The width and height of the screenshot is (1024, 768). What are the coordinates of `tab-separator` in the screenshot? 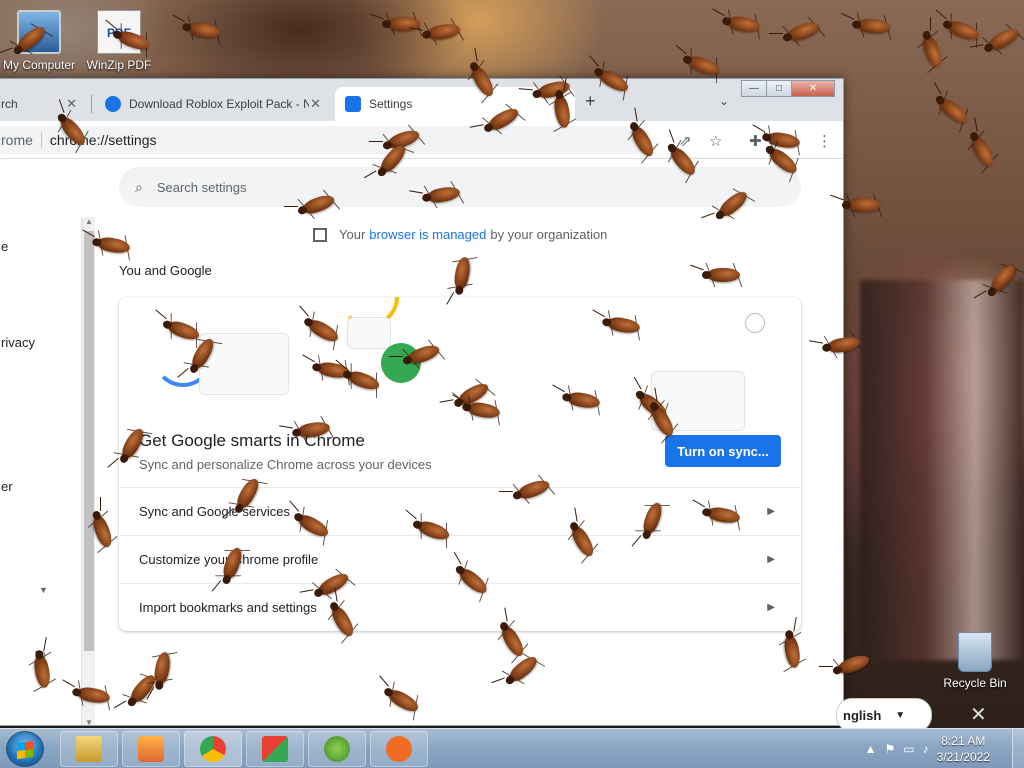 It's located at (91, 104).